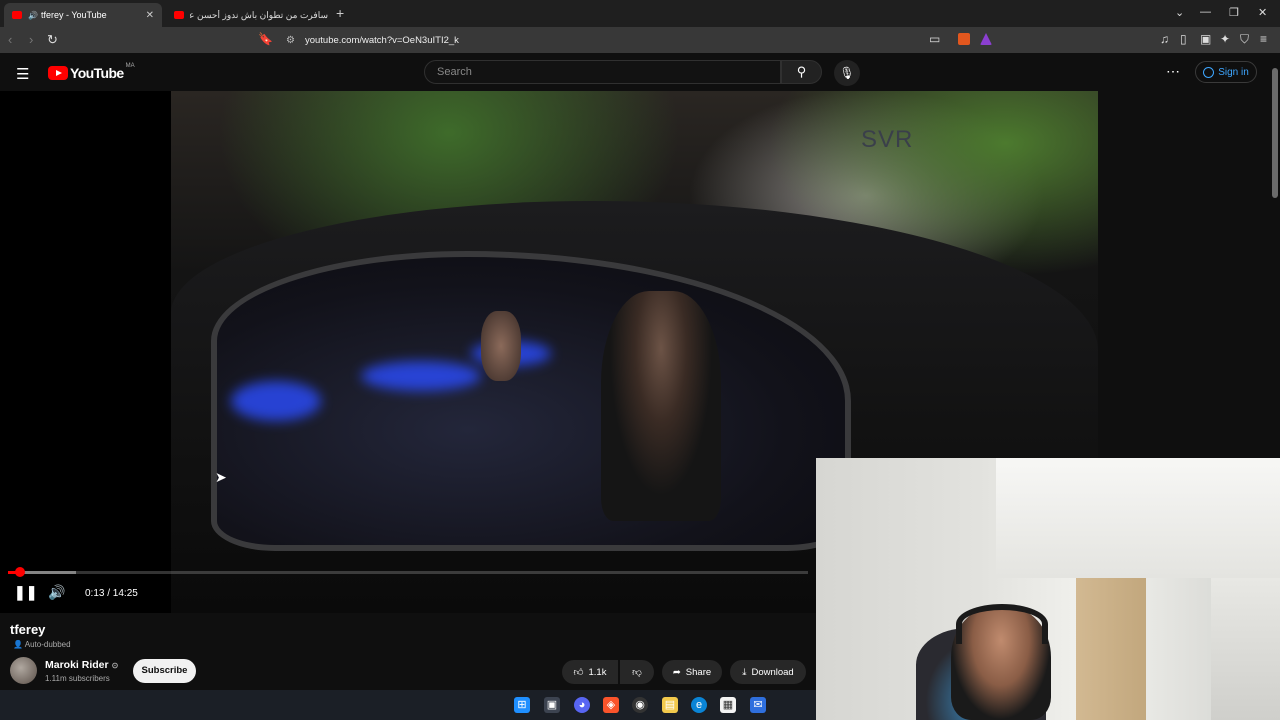 The width and height of the screenshot is (1280, 720). Describe the element at coordinates (522, 705) in the screenshot. I see `windows-start-icon: ⊞` at that location.